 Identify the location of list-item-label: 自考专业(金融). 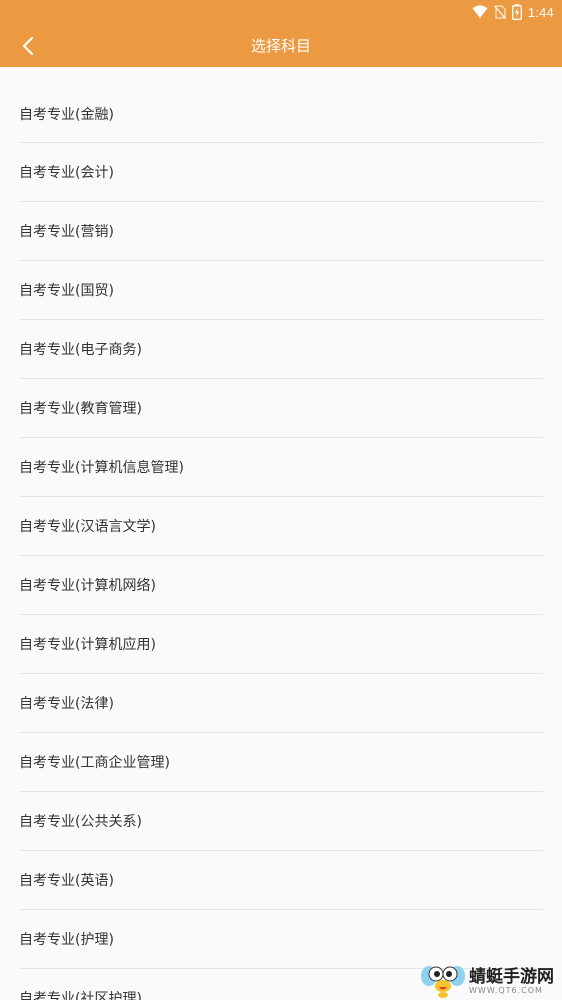
(66, 114).